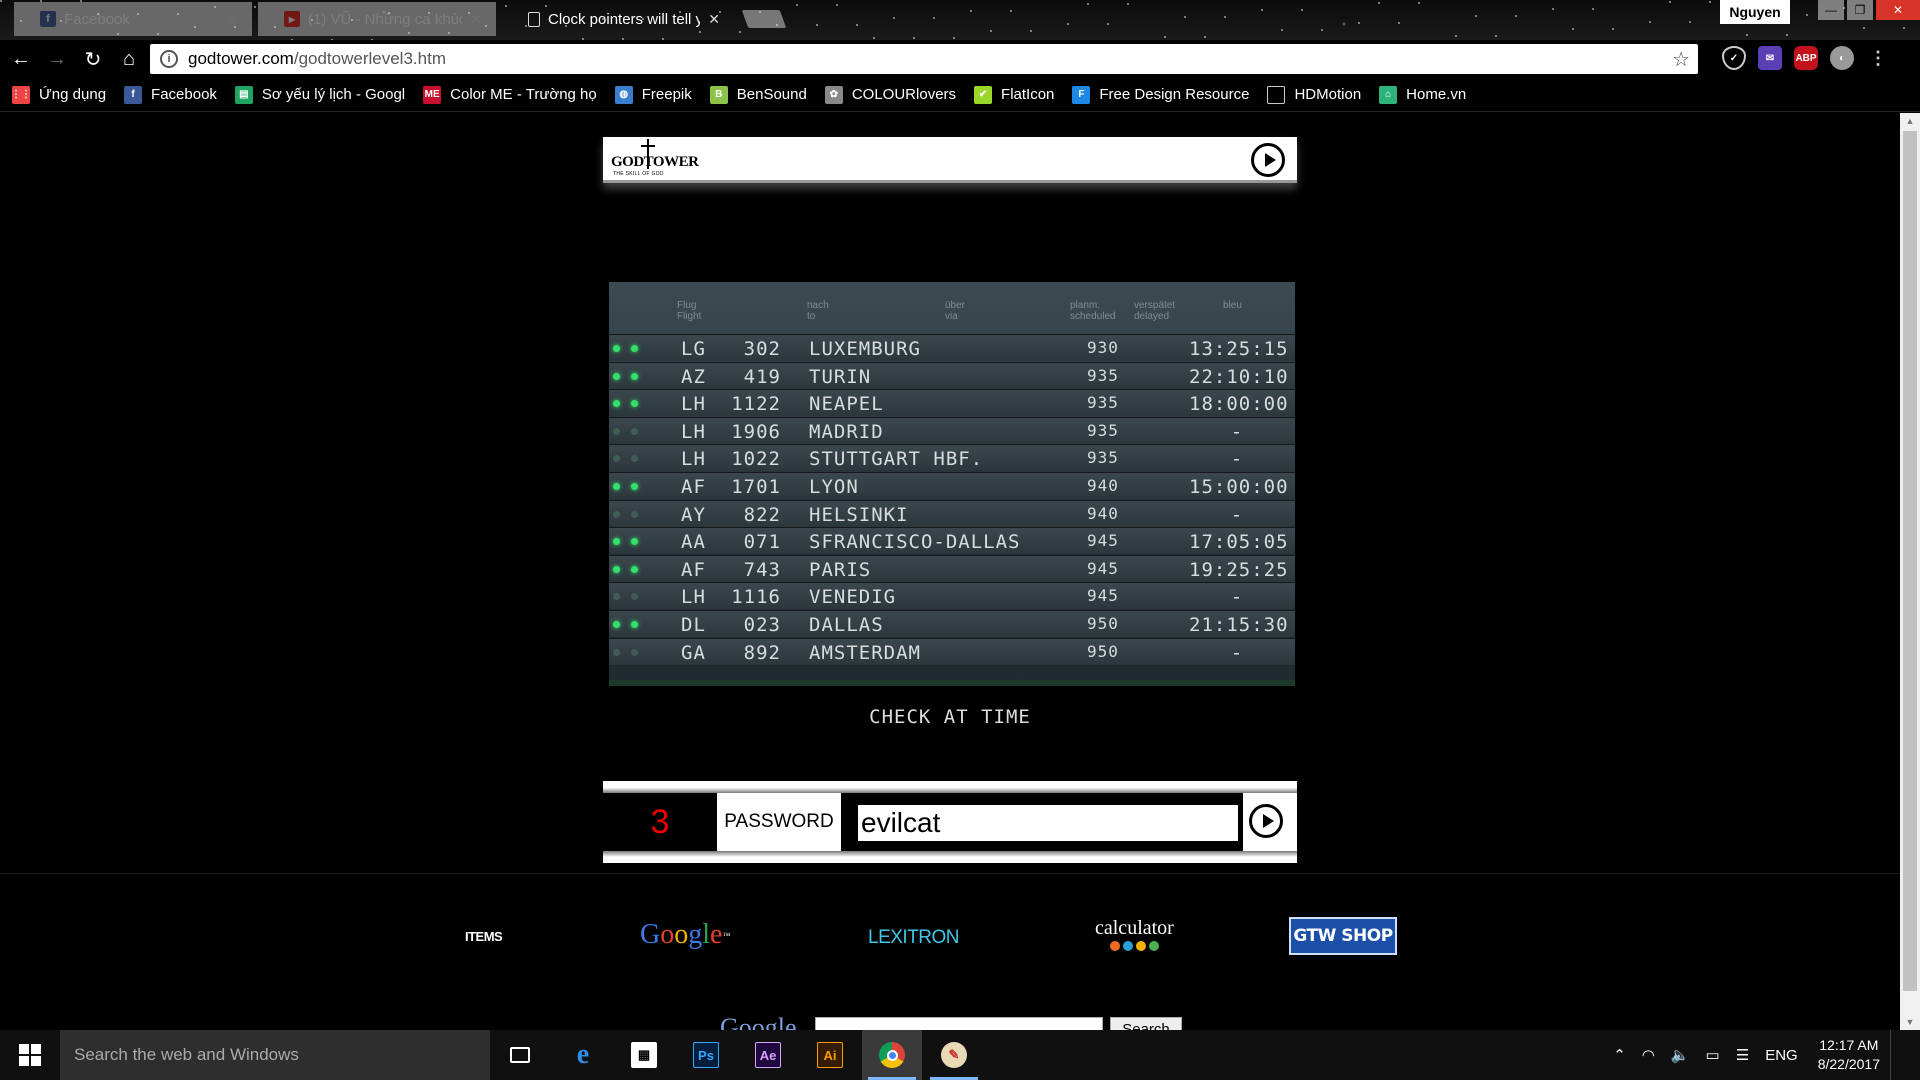  What do you see at coordinates (950, 787) in the screenshot?
I see `password-bar-top-edge` at bounding box center [950, 787].